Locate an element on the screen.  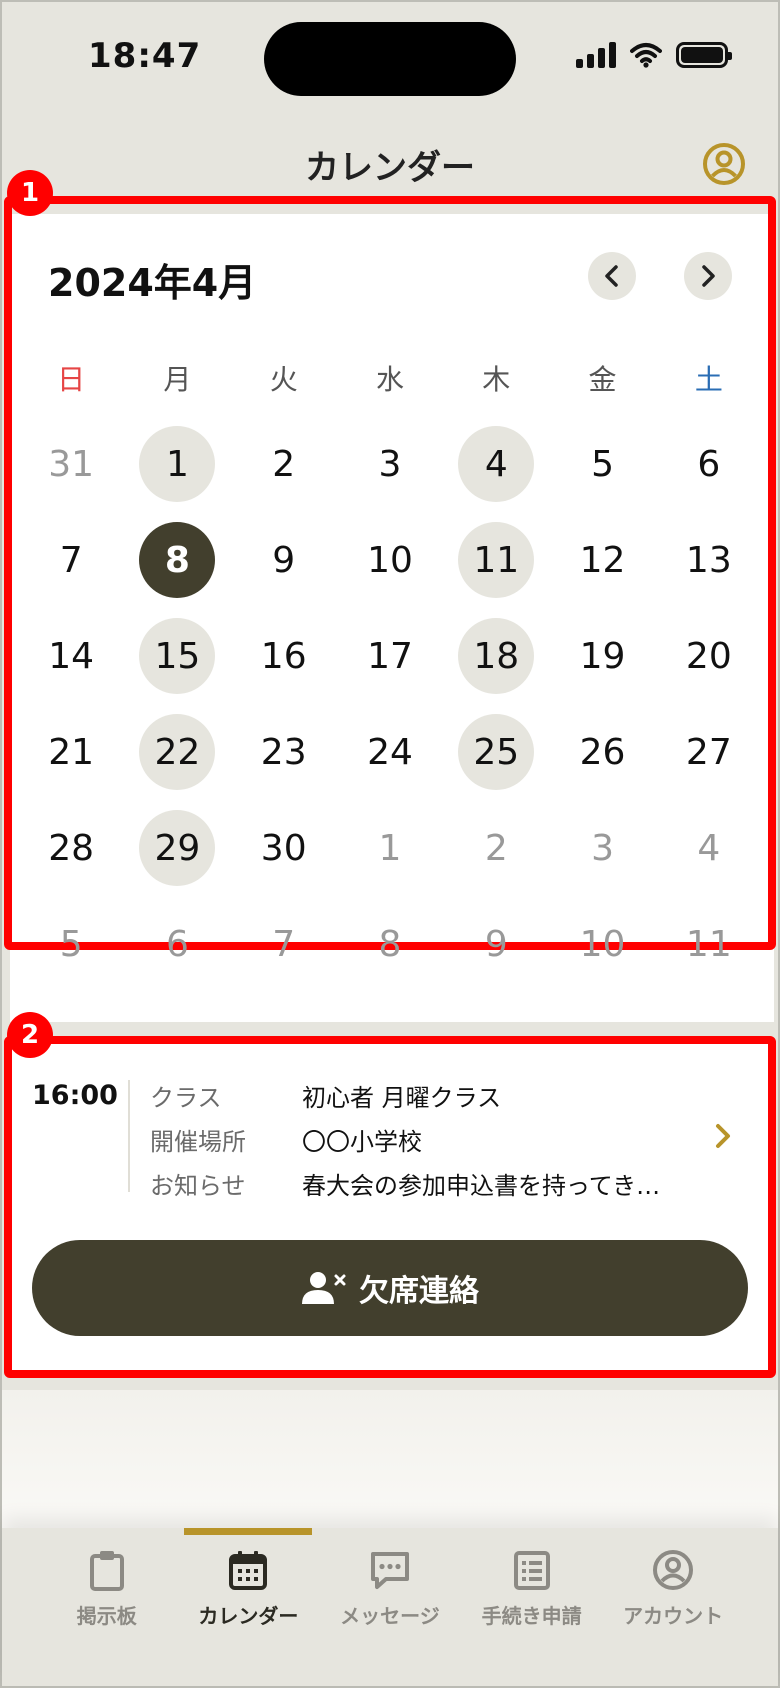
tab-calendar: カレンダー is located at coordinates (248, 1607).